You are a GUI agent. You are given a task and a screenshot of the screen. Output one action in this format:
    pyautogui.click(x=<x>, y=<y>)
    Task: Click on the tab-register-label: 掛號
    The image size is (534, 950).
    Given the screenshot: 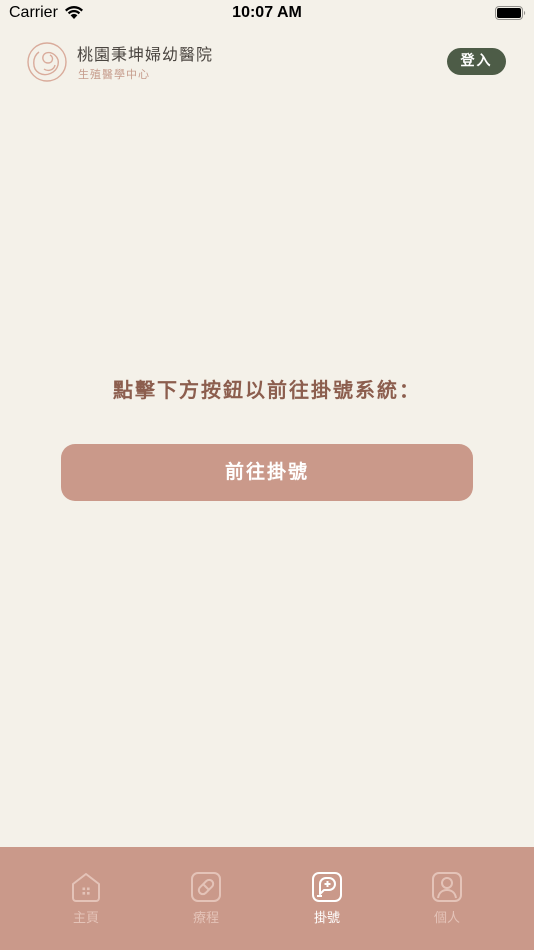 What is the action you would take?
    pyautogui.click(x=326, y=918)
    